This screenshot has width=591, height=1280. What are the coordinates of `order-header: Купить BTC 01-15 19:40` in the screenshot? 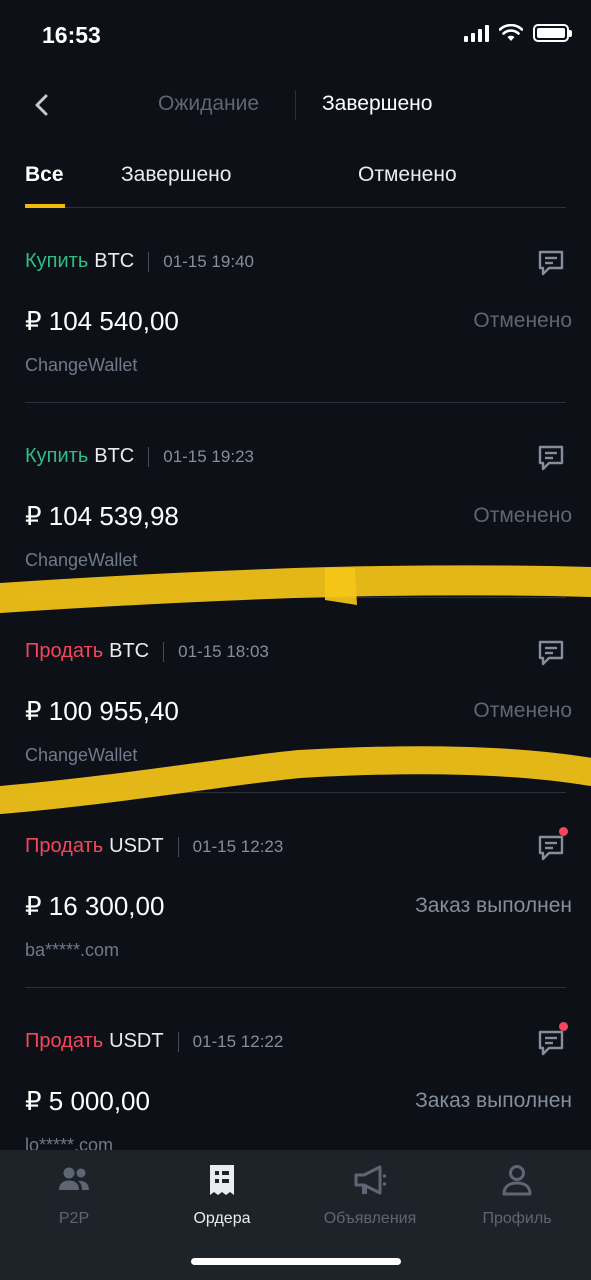 It's located at (139, 261).